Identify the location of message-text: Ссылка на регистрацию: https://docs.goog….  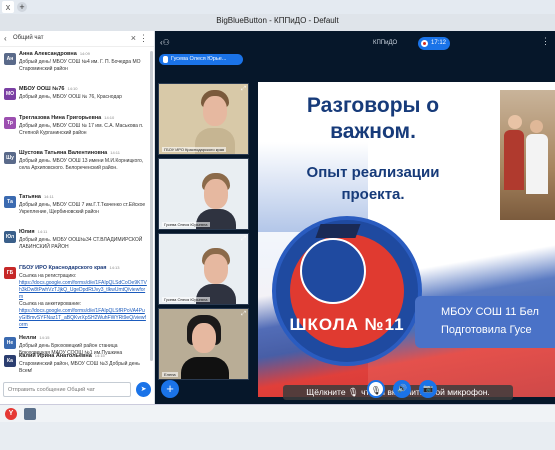
(83, 301).